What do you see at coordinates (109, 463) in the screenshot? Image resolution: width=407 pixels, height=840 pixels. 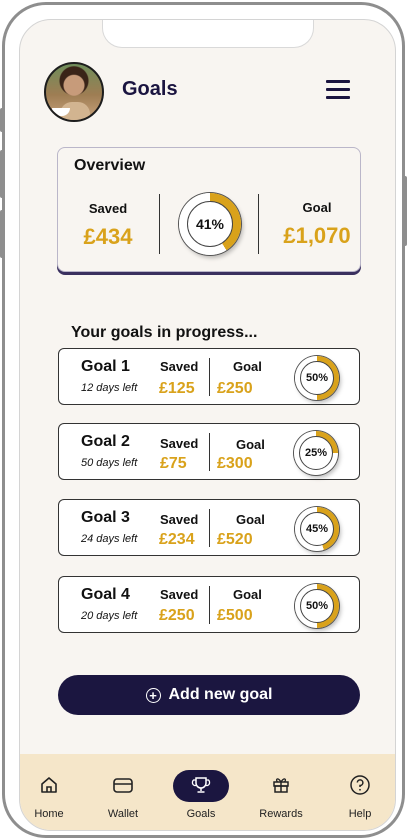 I see `goal-days-left: 50 days left` at bounding box center [109, 463].